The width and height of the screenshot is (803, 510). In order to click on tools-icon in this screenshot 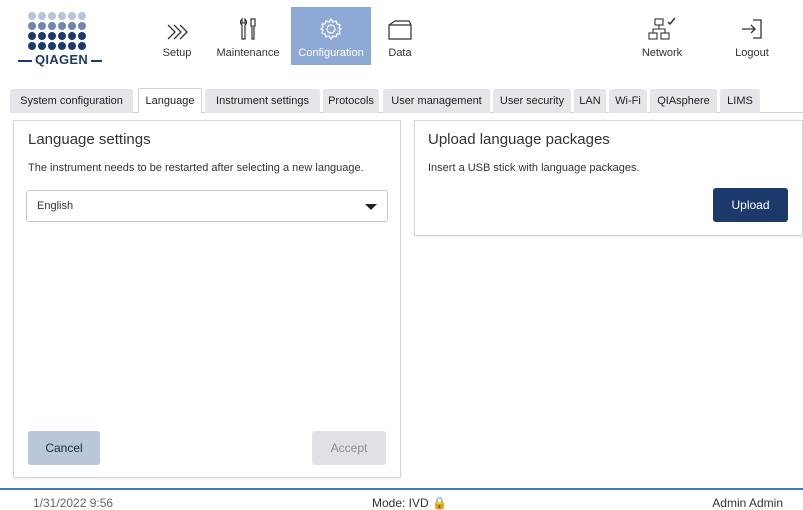, I will do `click(247, 28)`.